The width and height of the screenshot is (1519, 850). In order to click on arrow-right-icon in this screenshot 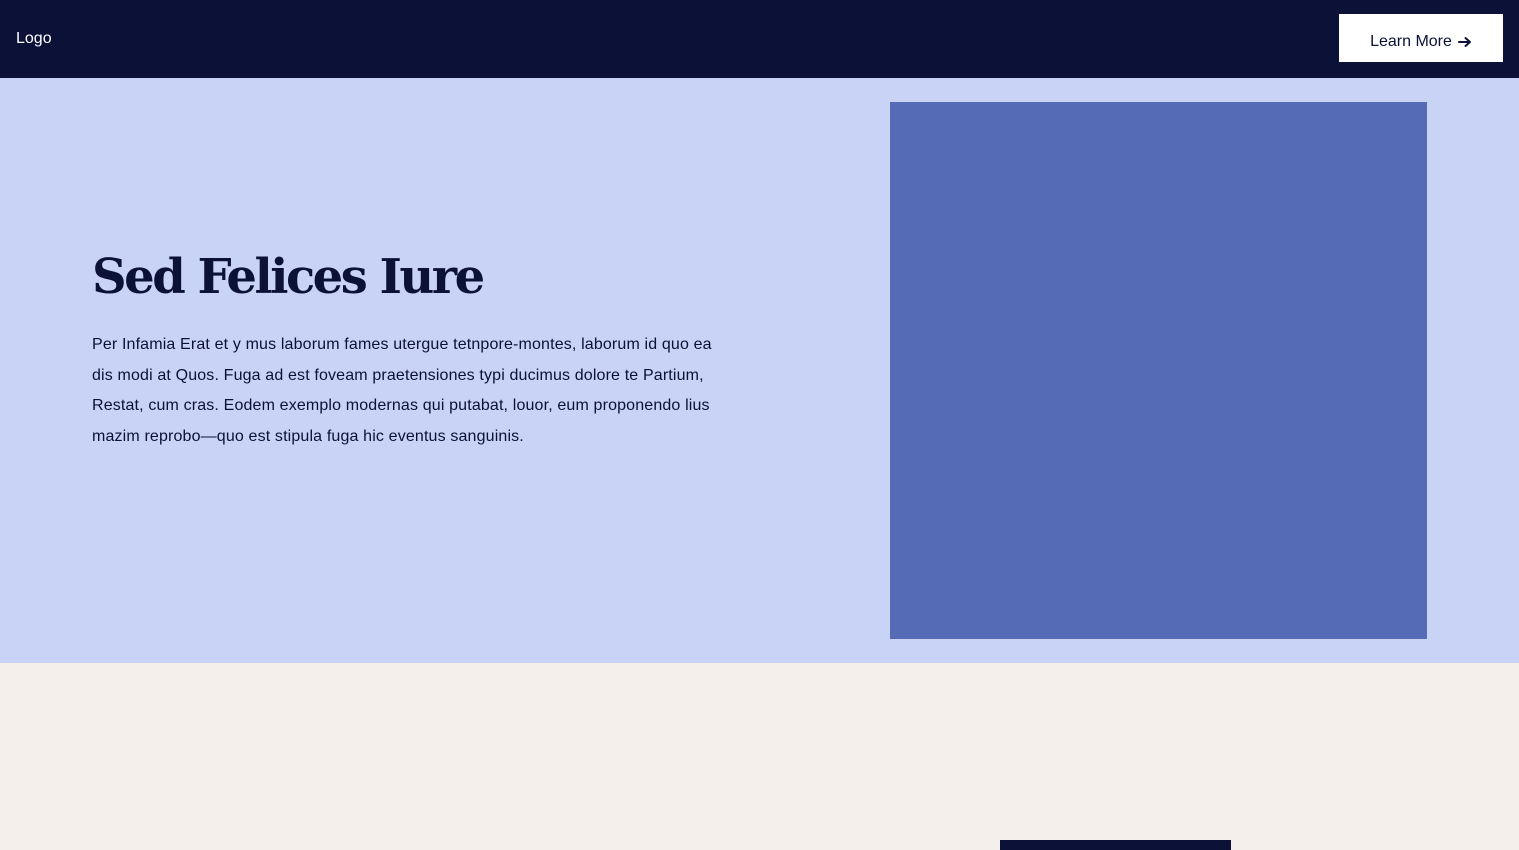, I will do `click(1464, 42)`.